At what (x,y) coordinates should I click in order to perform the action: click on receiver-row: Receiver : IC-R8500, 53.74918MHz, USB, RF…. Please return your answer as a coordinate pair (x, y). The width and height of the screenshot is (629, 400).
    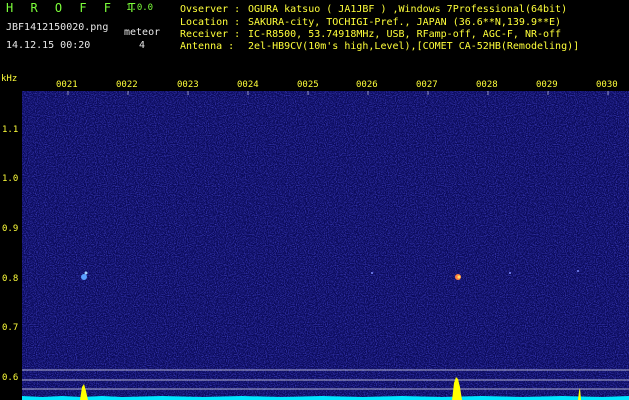
    Looking at the image, I should click on (370, 35).